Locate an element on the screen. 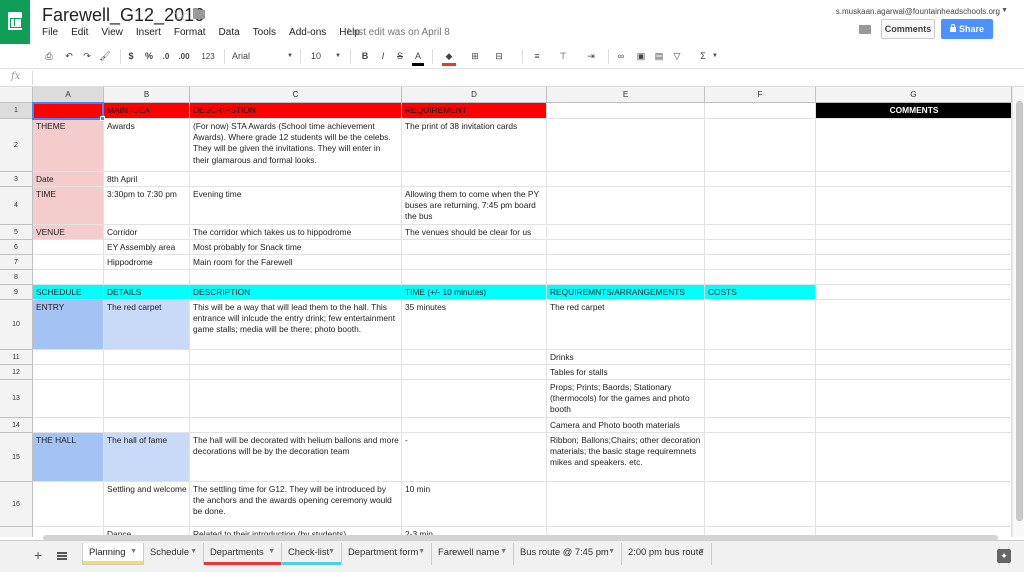 The width and height of the screenshot is (1024, 572). cell-d10: 35 minutes is located at coordinates (474, 325).